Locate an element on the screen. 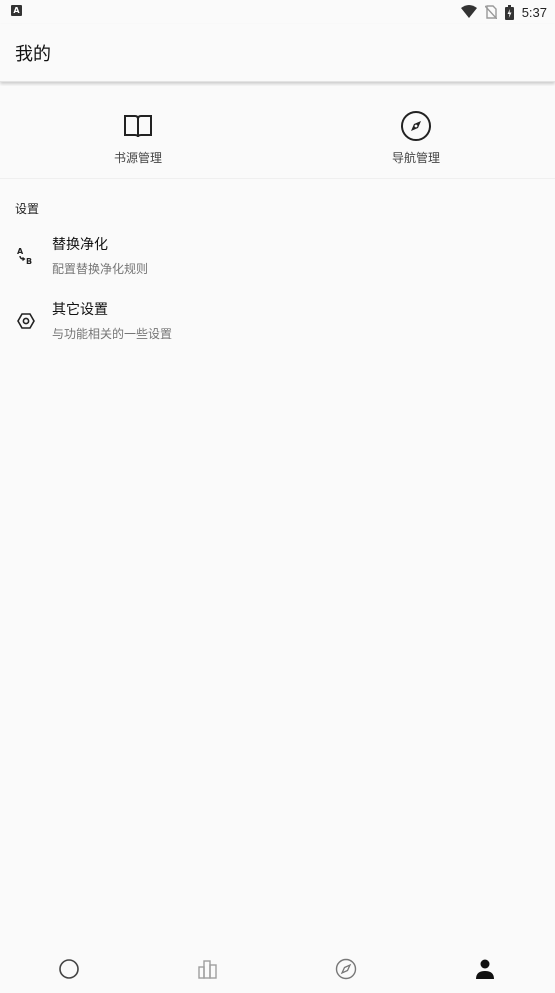 Image resolution: width=555 pixels, height=993 pixels. status-icons: 5:37 is located at coordinates (503, 12).